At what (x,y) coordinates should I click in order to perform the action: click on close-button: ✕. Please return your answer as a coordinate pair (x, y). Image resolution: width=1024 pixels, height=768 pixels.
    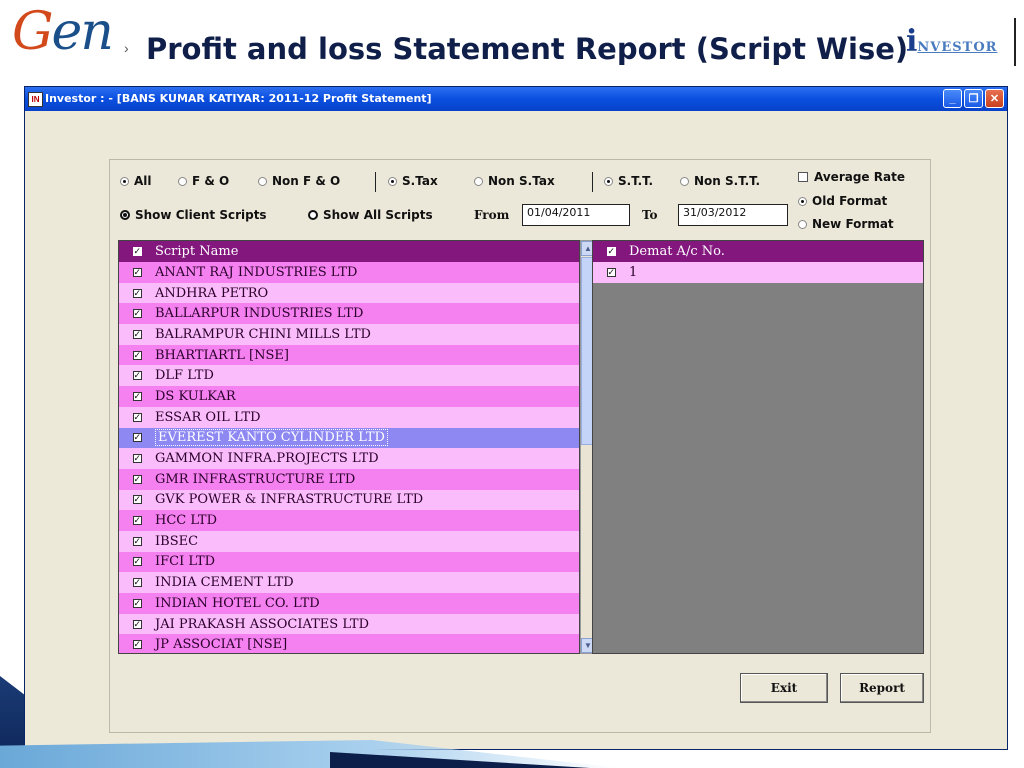
    Looking at the image, I should click on (994, 98).